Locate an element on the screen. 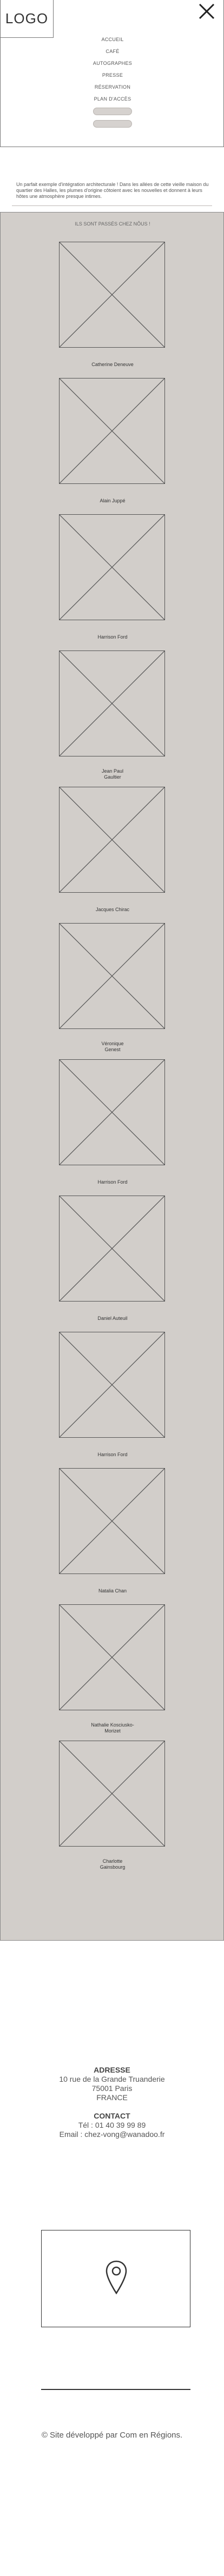  artist-name: Véronique Genest is located at coordinates (112, 1047).